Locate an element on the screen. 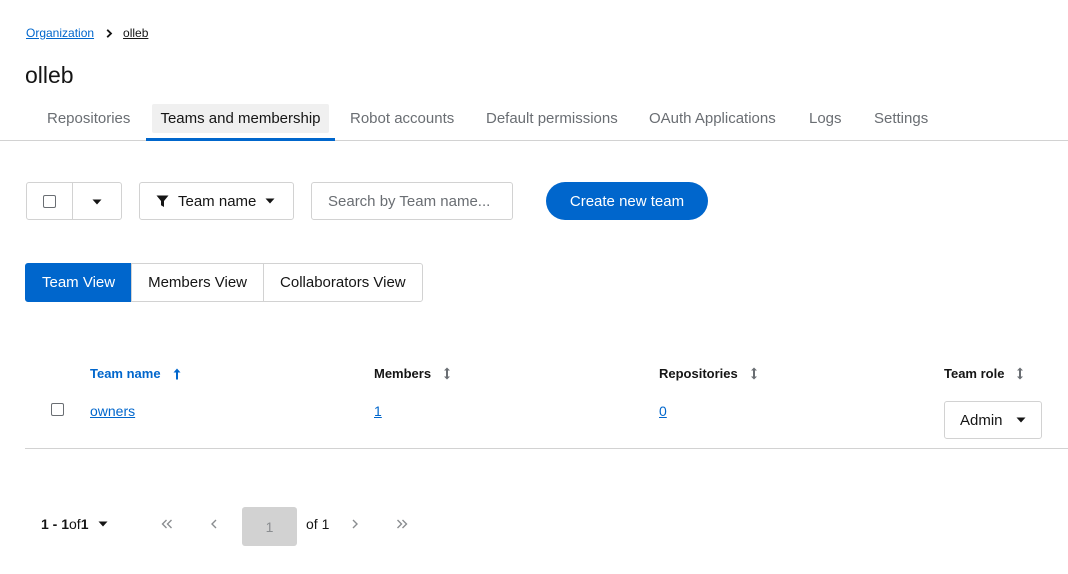 The image size is (1068, 574). page-count-label: of 1 is located at coordinates (318, 524).